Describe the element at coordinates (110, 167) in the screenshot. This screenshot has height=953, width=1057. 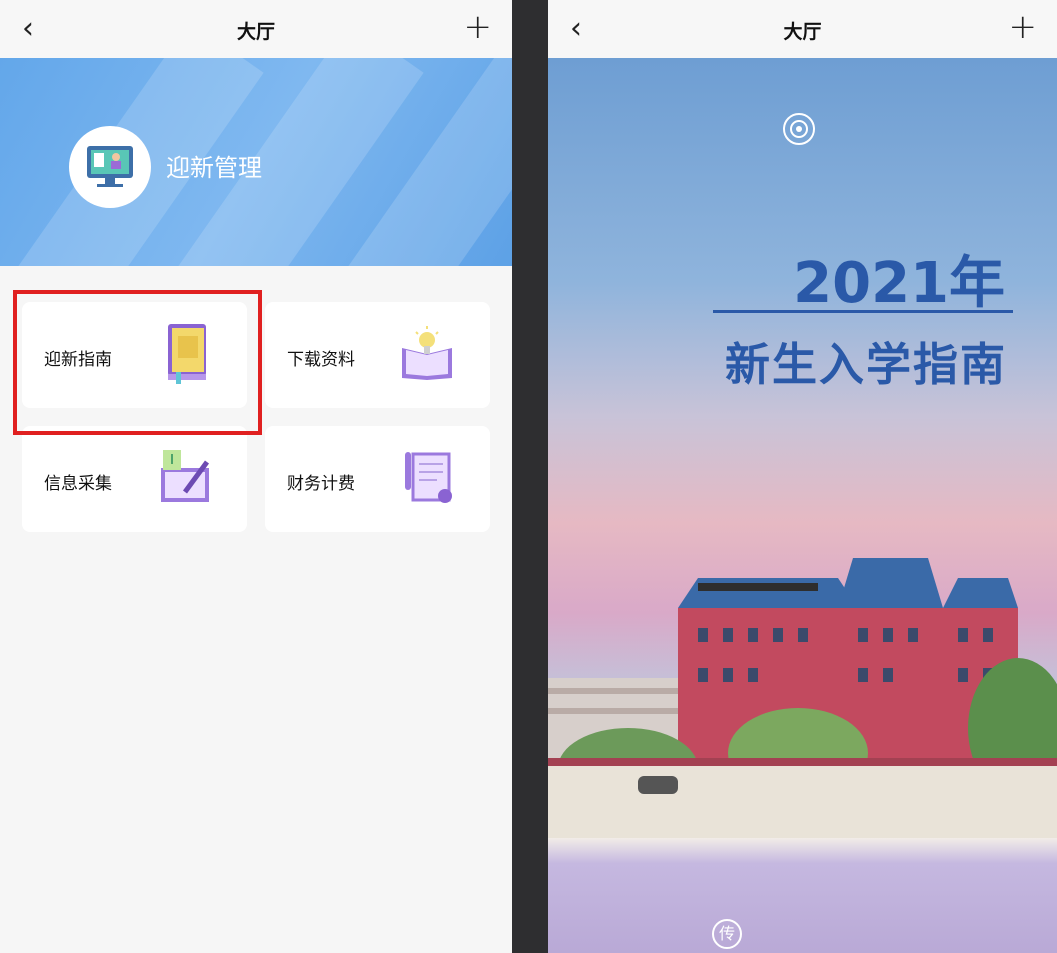
I see `computer-monitor-icon` at that location.